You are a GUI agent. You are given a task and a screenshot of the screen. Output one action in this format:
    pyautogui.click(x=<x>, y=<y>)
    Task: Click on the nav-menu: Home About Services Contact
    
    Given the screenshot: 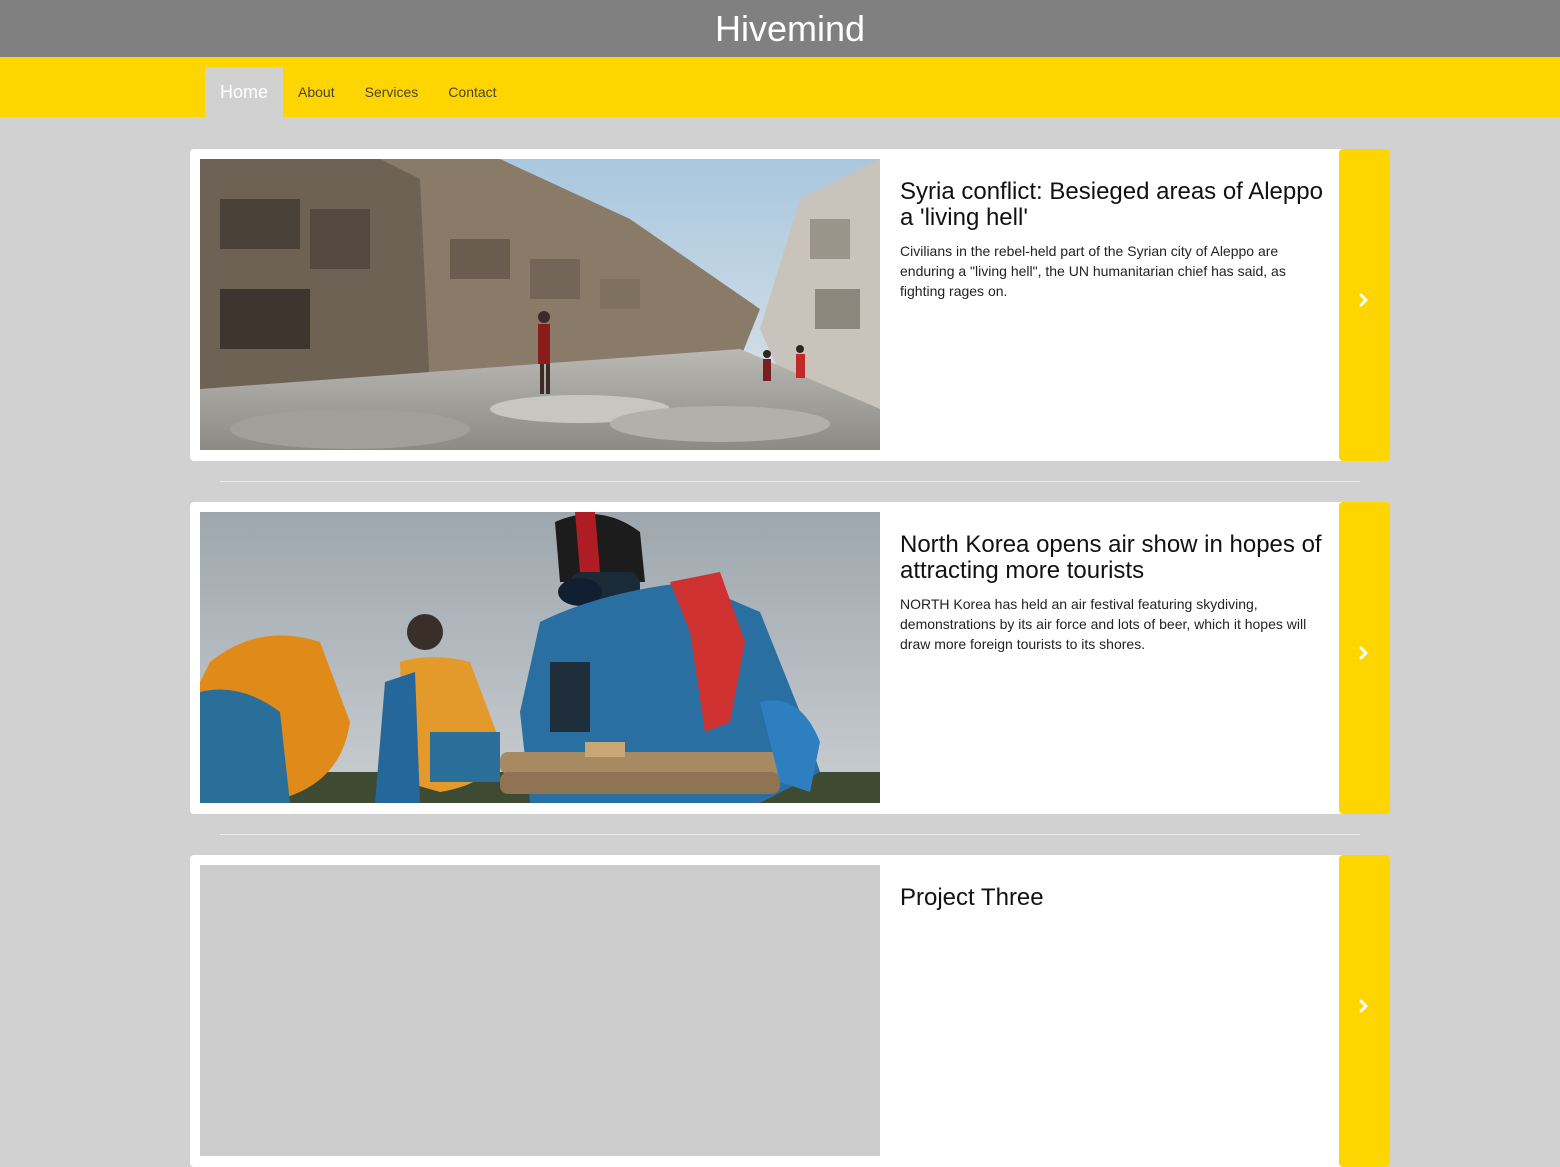 What is the action you would take?
    pyautogui.click(x=358, y=92)
    